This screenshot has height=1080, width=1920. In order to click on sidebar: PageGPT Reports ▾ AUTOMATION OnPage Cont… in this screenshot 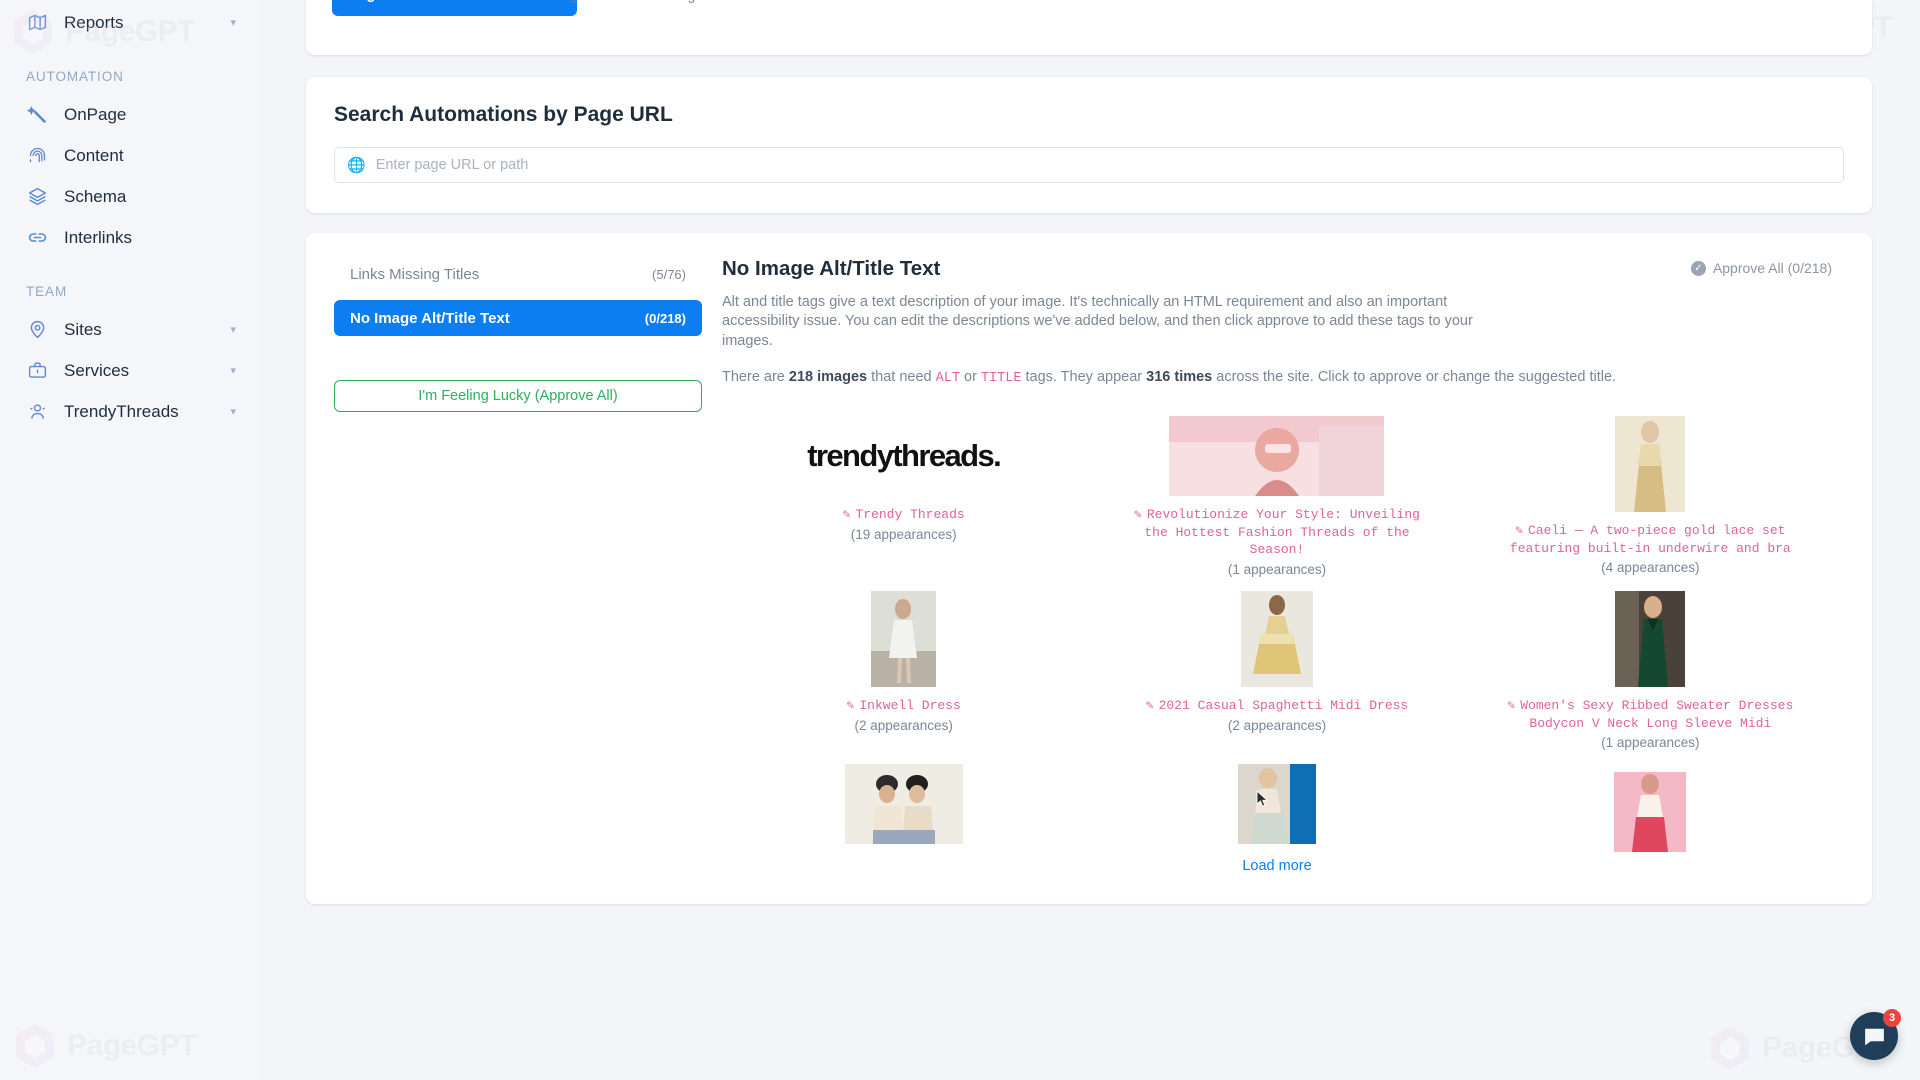, I will do `click(129, 540)`.